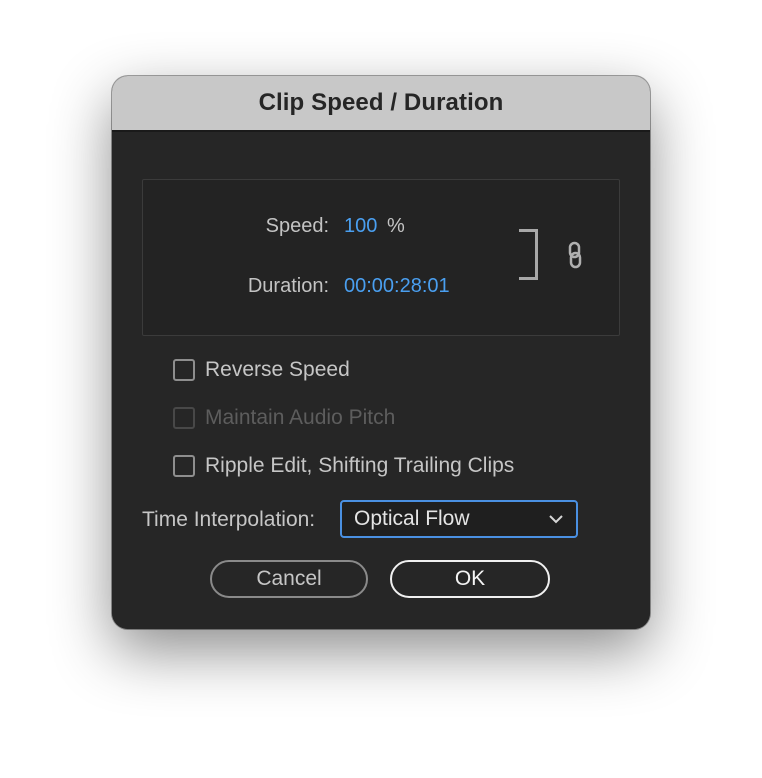 The width and height of the screenshot is (762, 778). I want to click on ok-button: OK, so click(470, 579).